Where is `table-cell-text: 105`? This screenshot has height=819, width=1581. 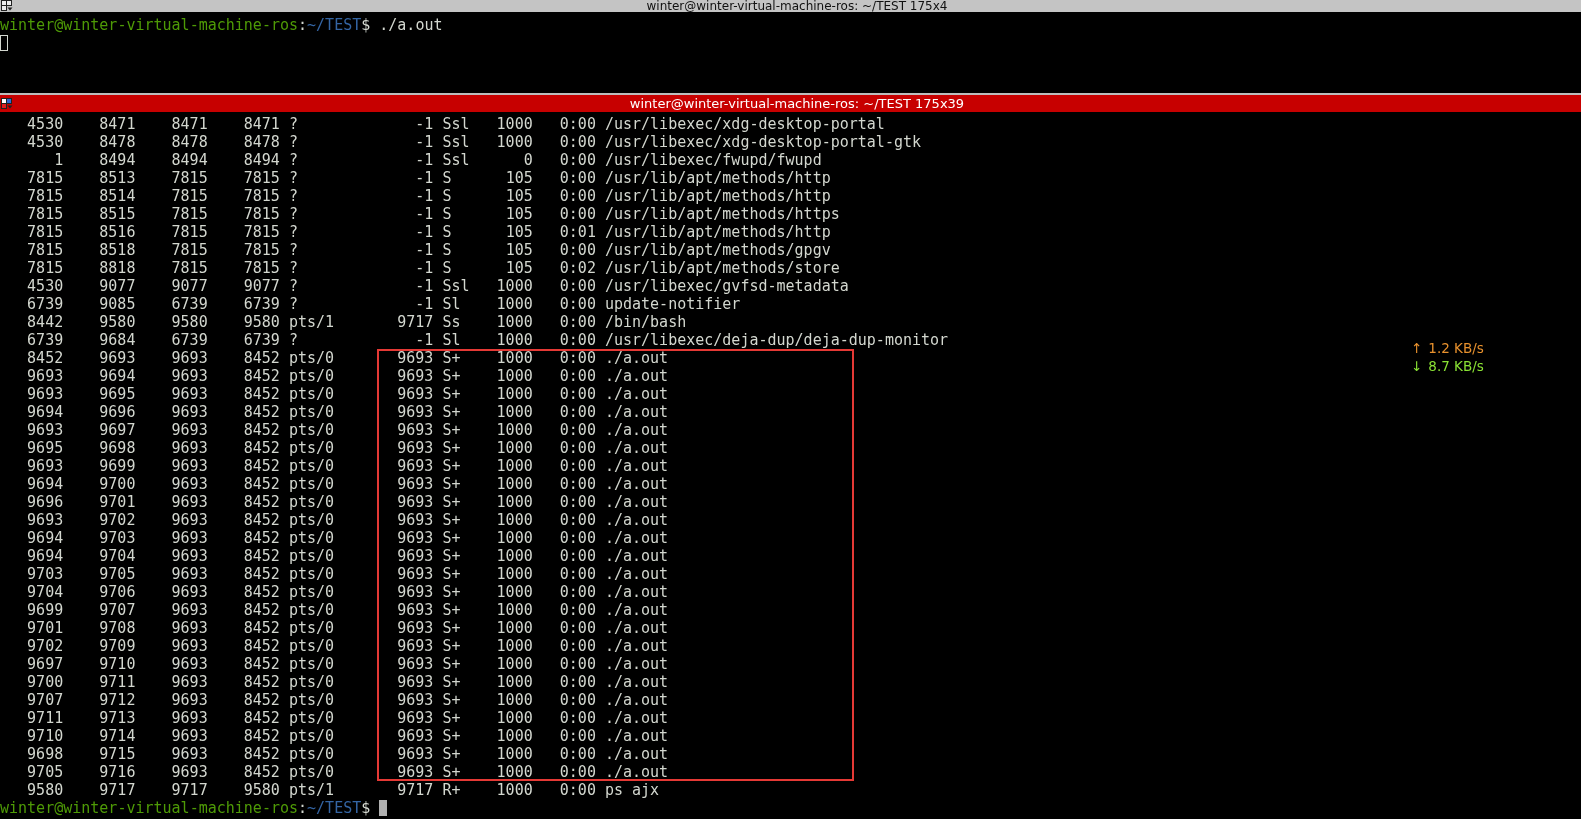
table-cell-text: 105 is located at coordinates (518, 196).